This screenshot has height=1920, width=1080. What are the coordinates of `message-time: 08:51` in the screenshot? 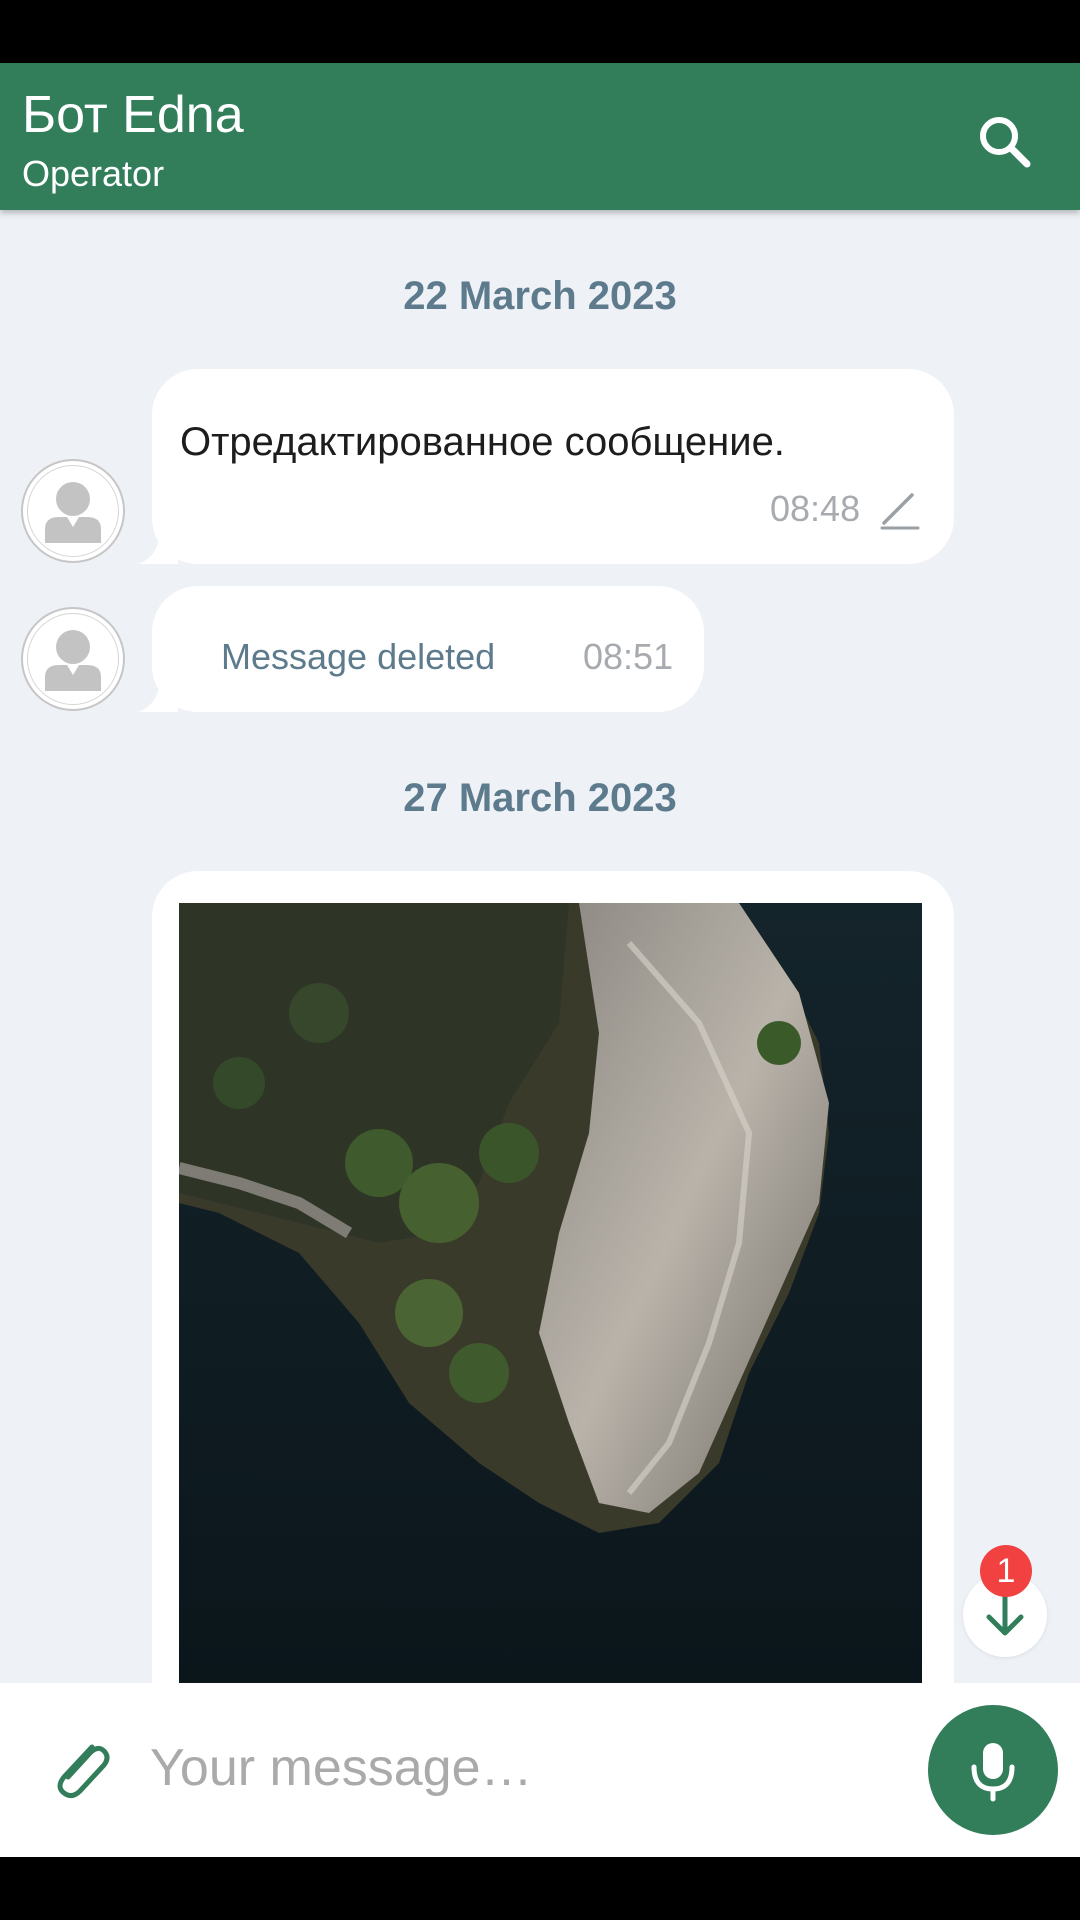 It's located at (628, 656).